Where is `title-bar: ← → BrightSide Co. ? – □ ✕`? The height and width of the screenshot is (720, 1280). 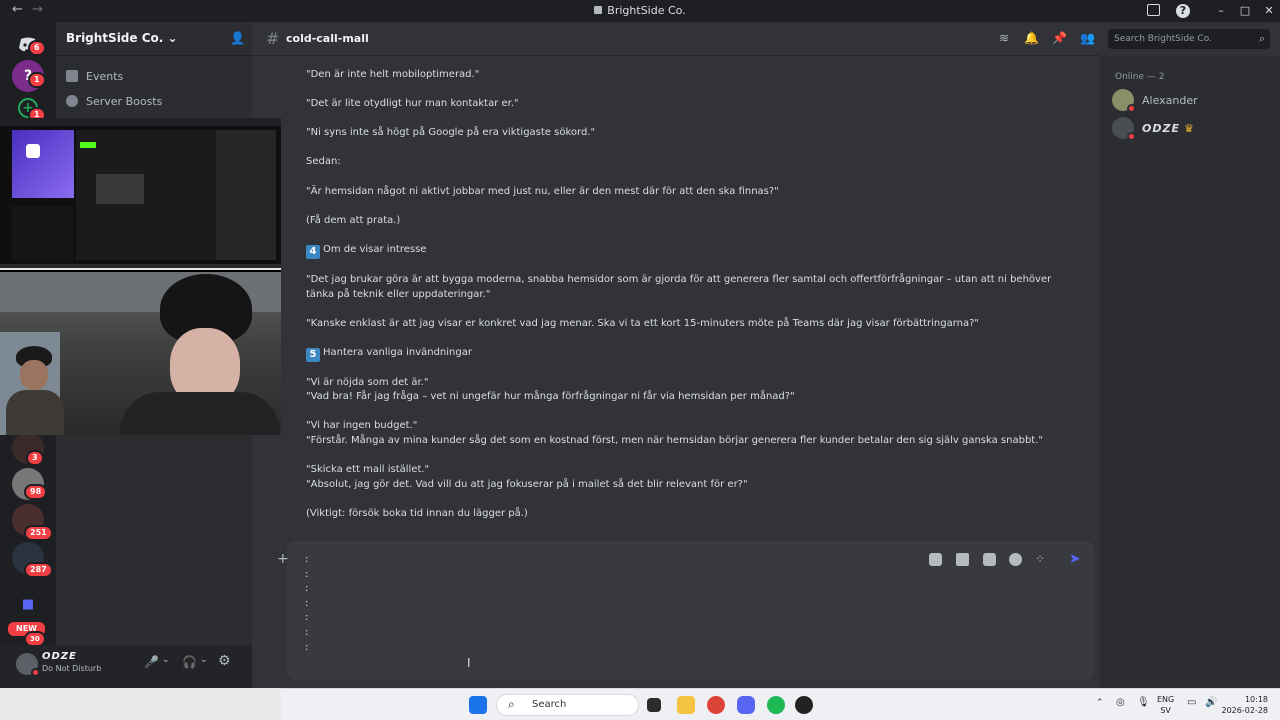 title-bar: ← → BrightSide Co. ? – □ ✕ is located at coordinates (640, 11).